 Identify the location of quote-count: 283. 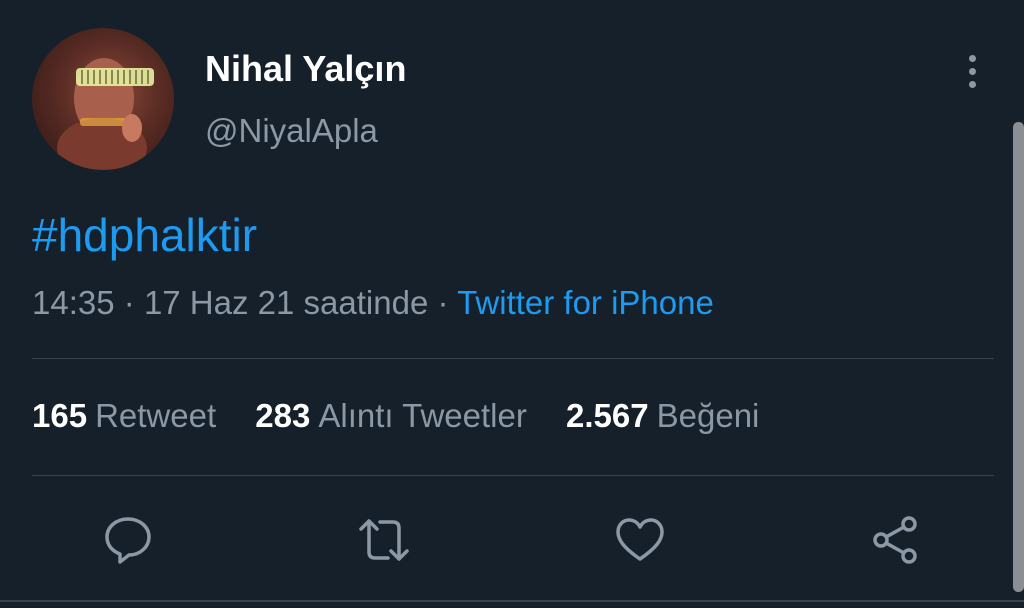
(283, 415).